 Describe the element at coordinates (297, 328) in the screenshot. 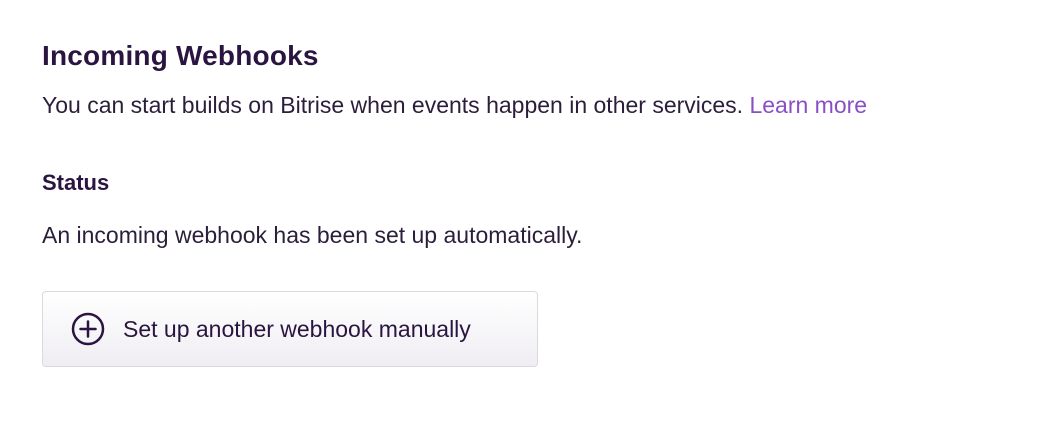

I see `setup-webhook-button-label: Set up another webhook manually` at that location.